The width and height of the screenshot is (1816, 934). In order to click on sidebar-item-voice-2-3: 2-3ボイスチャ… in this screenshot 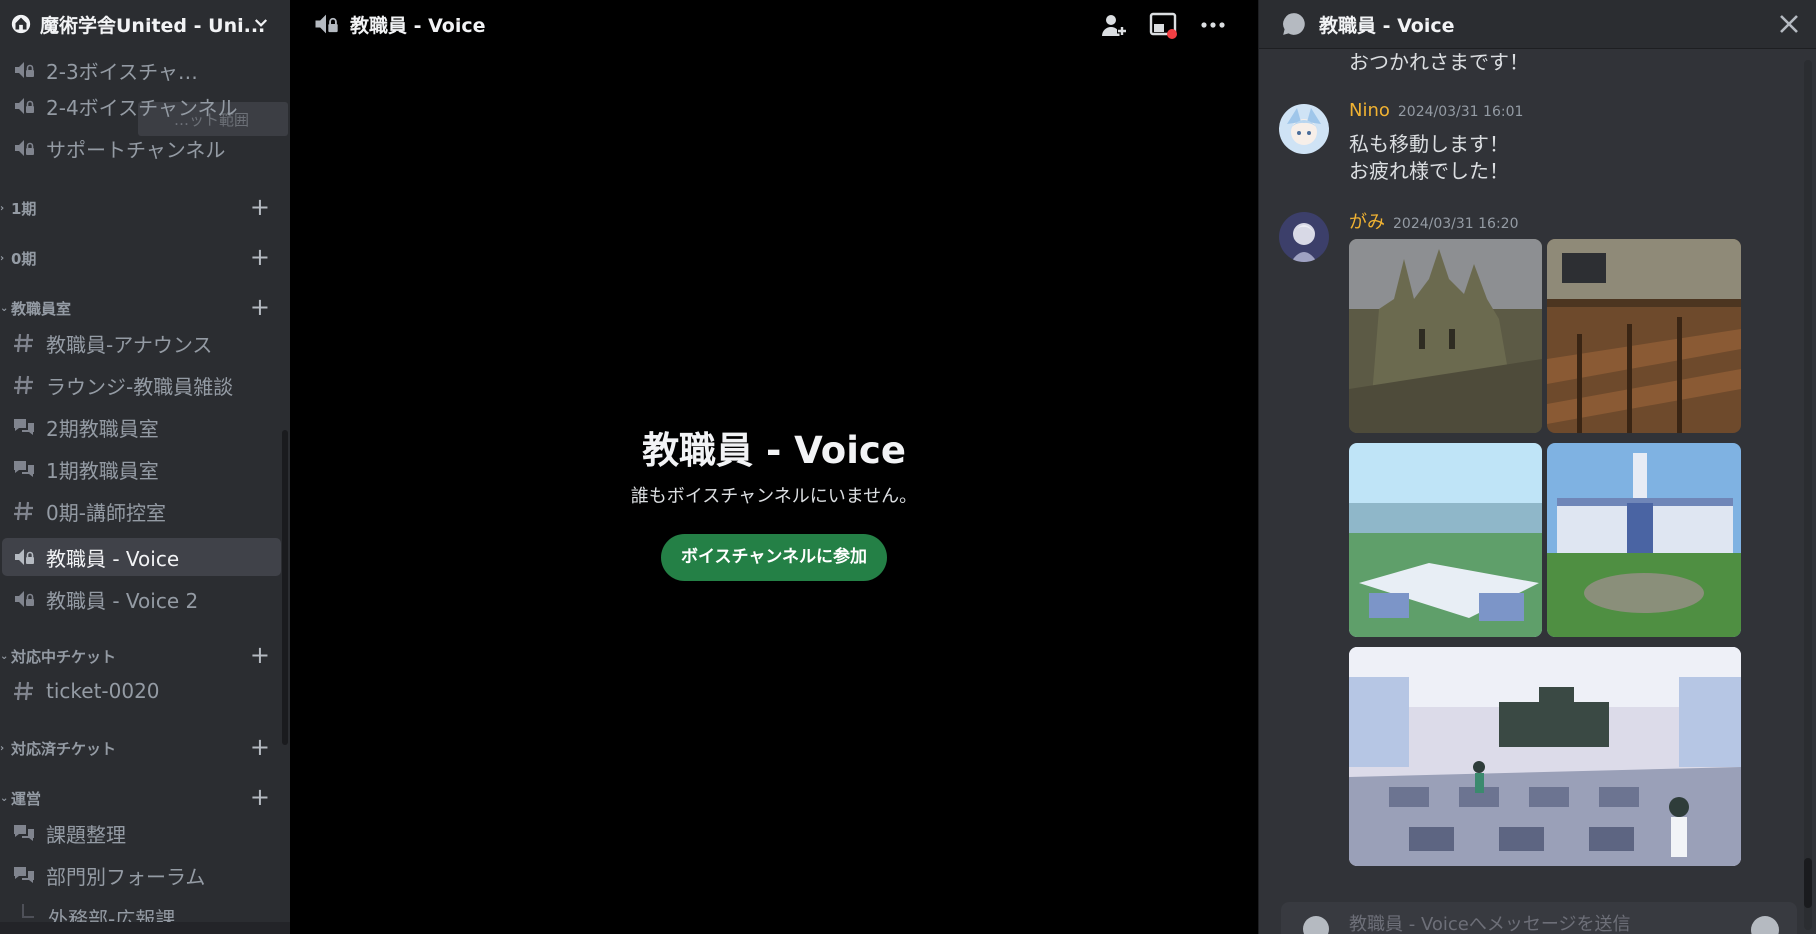, I will do `click(141, 70)`.